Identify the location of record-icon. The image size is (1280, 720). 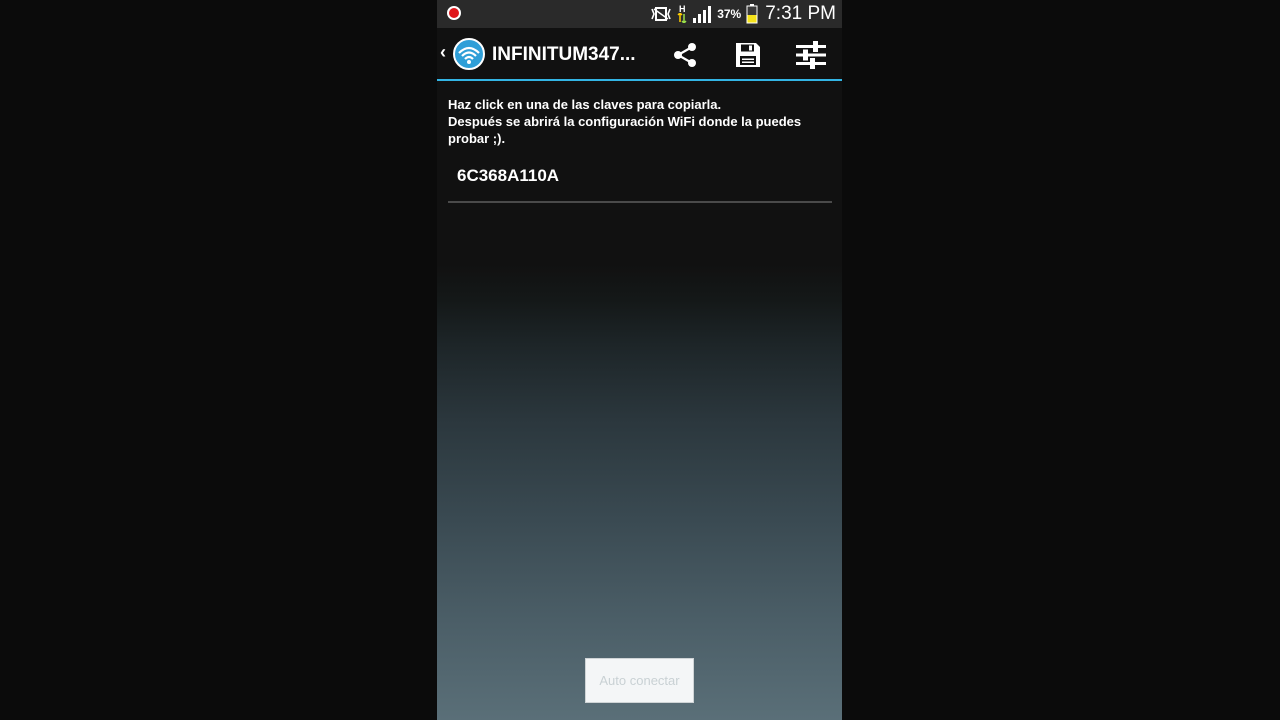
(454, 13).